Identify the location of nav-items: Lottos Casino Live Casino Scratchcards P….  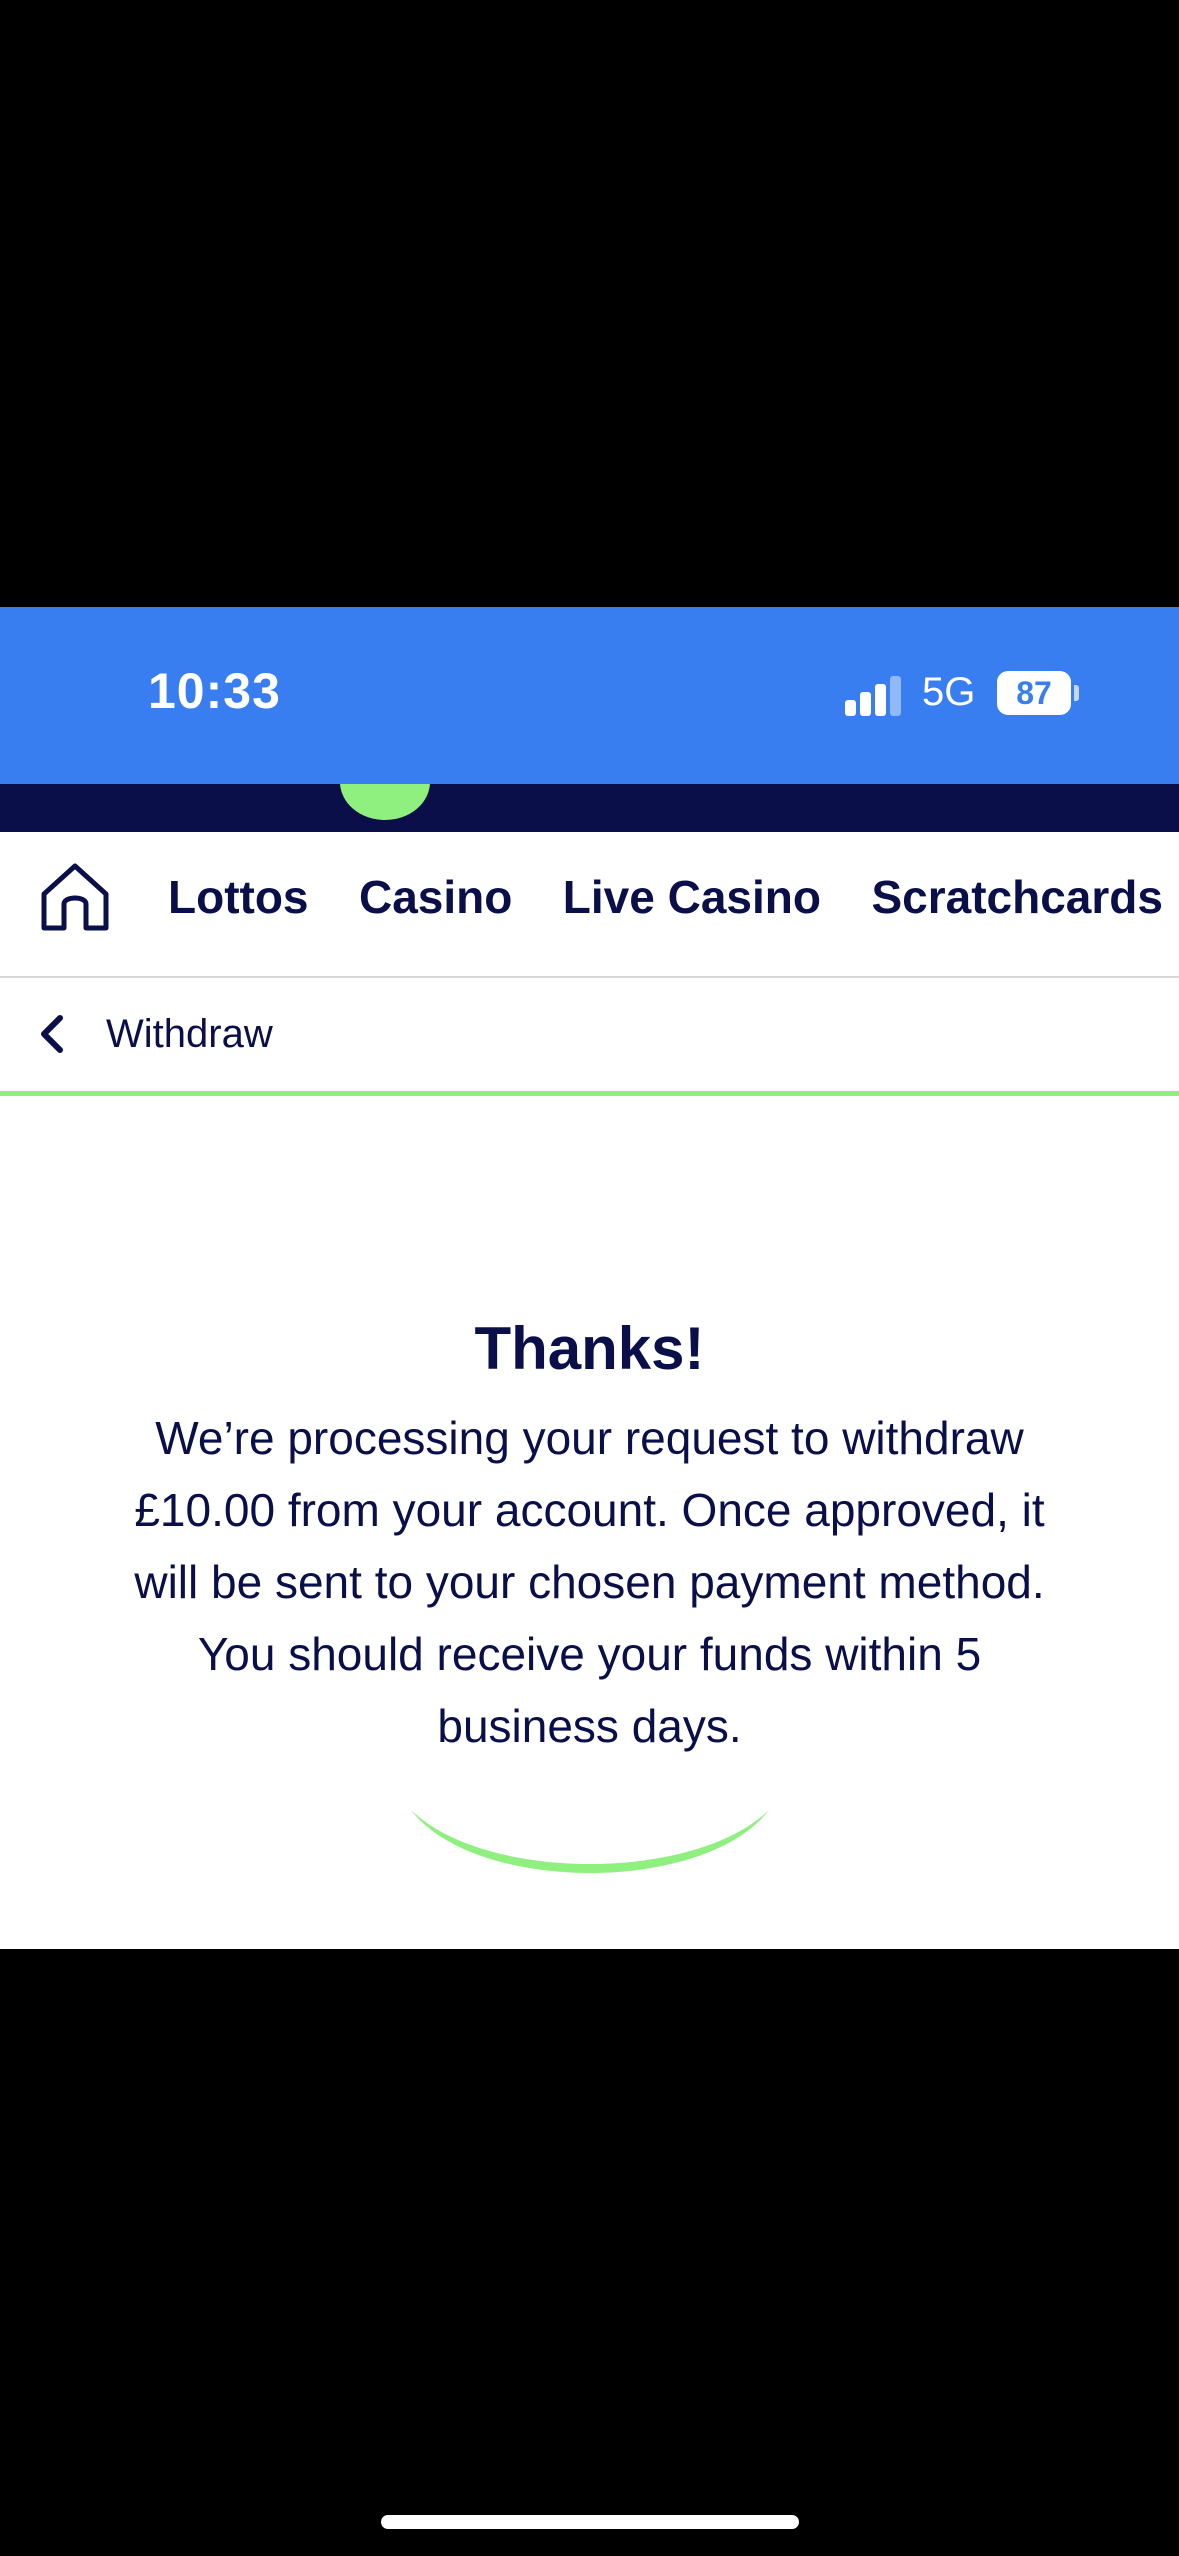
(673, 897).